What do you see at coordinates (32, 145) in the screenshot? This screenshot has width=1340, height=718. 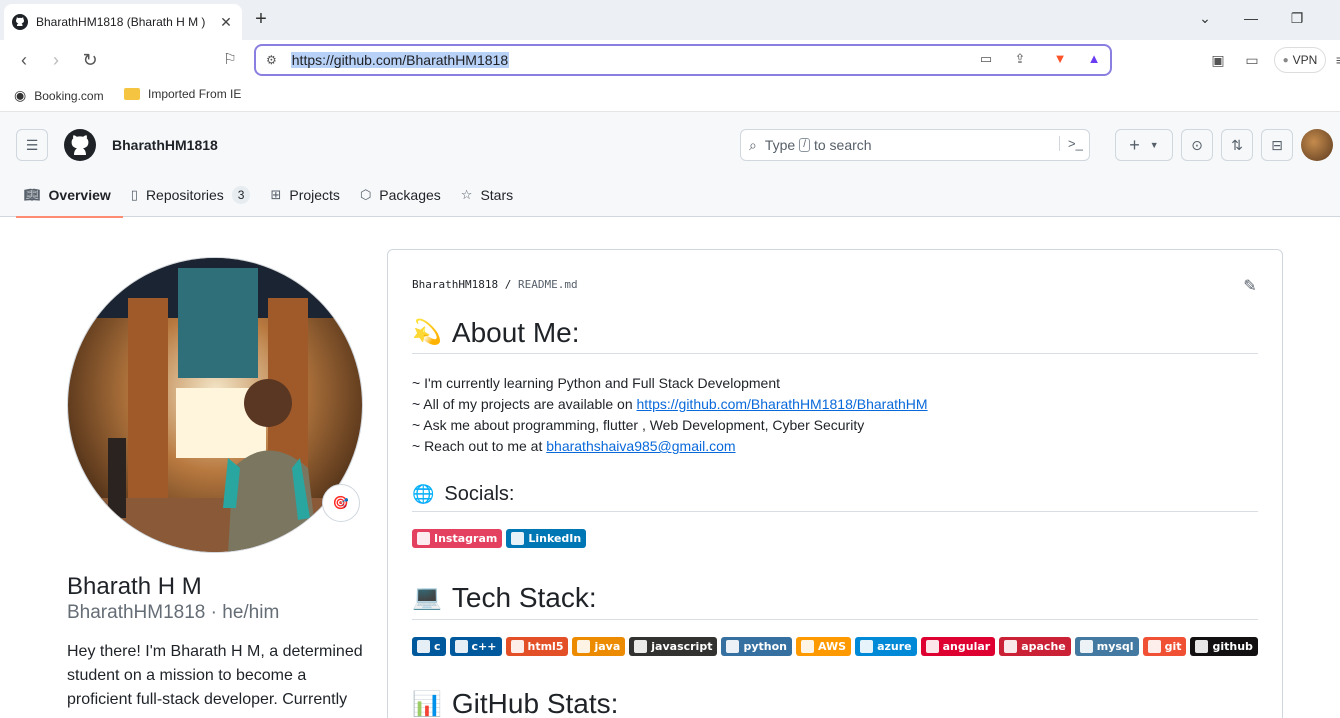 I see `hamburger-menu-button: ☰` at bounding box center [32, 145].